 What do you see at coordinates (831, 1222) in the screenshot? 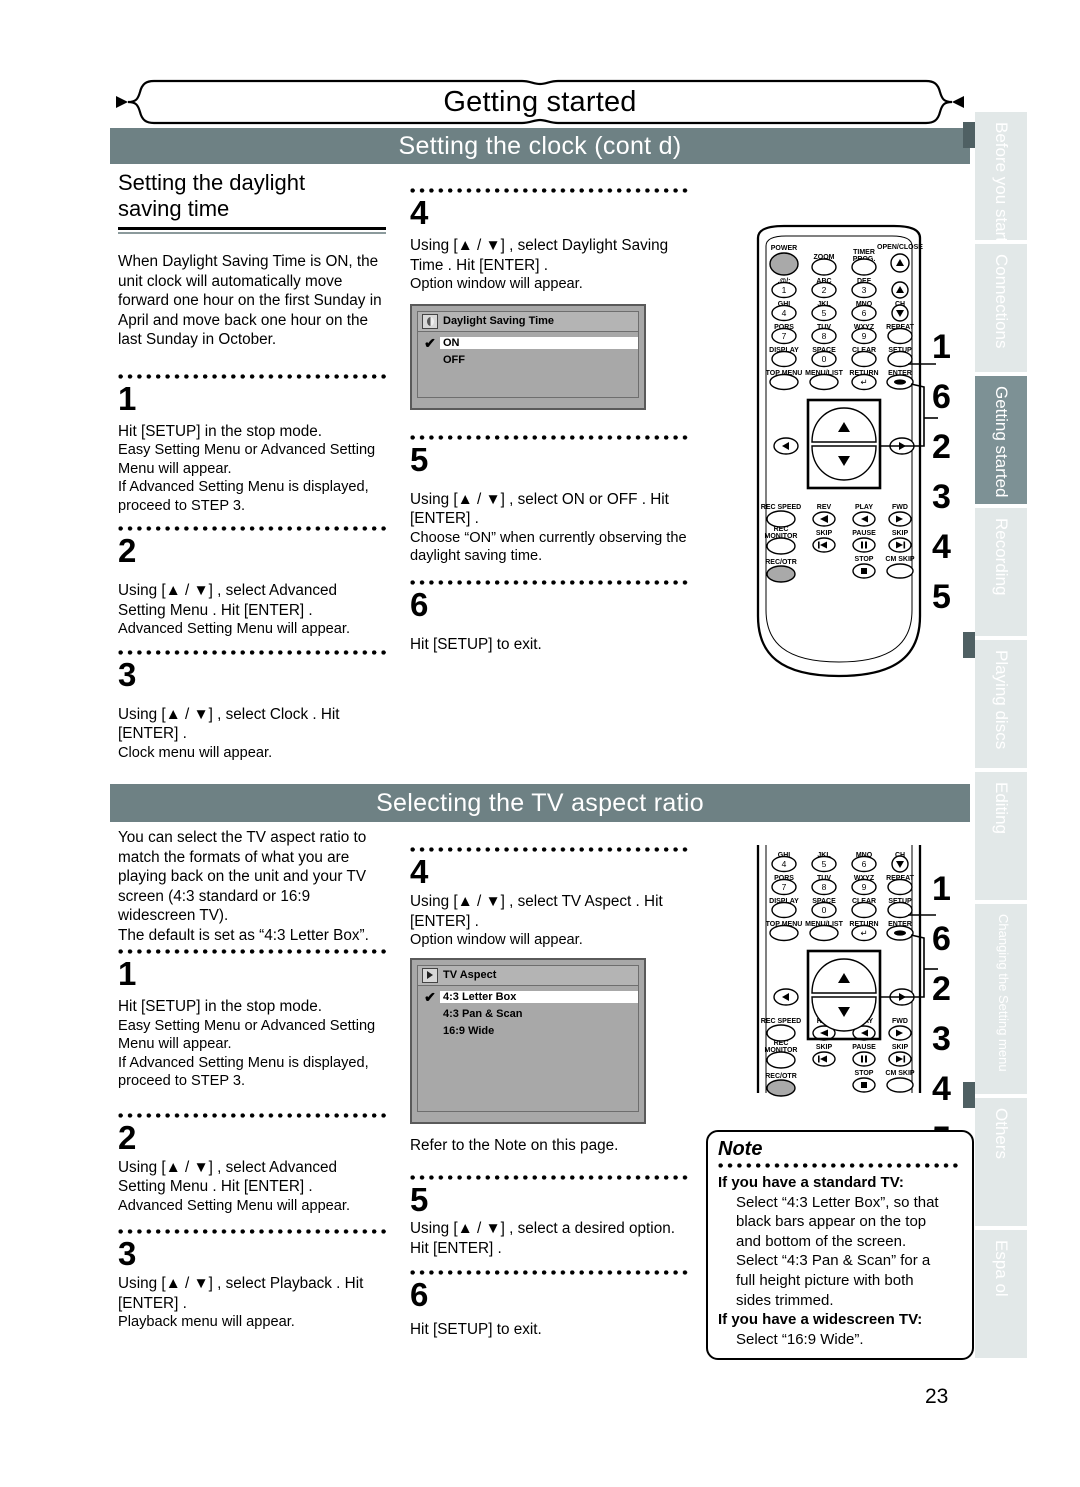
I see `note-line: black bars appear on the top` at bounding box center [831, 1222].